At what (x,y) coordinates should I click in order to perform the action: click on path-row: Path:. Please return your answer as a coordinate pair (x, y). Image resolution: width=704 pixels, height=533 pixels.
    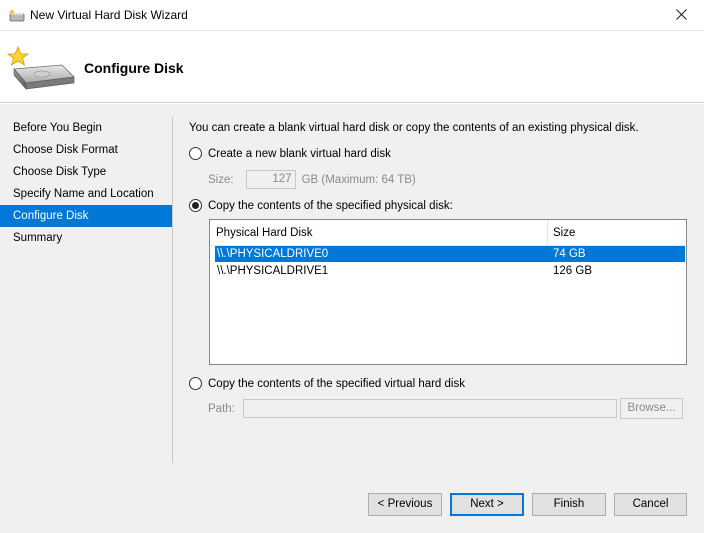
    Looking at the image, I should click on (412, 408).